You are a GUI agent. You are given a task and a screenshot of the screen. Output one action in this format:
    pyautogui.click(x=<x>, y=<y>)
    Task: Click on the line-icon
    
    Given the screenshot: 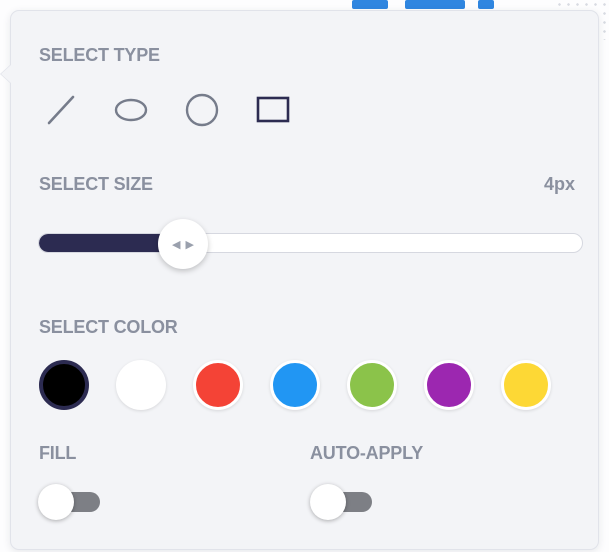 What is the action you would take?
    pyautogui.click(x=61, y=110)
    